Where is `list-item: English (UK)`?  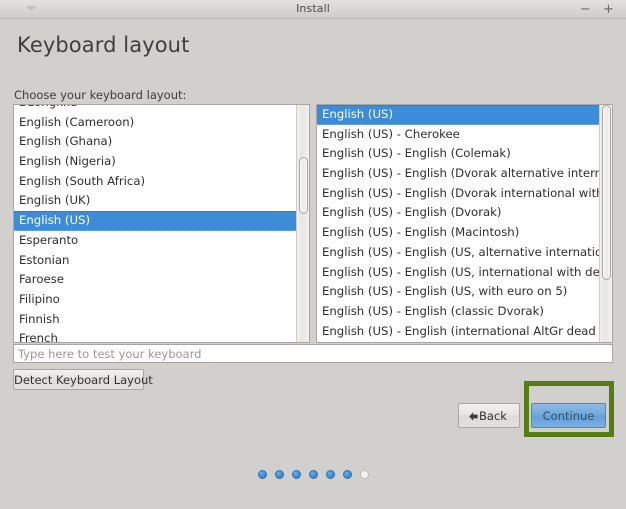
list-item: English (UK) is located at coordinates (155, 201).